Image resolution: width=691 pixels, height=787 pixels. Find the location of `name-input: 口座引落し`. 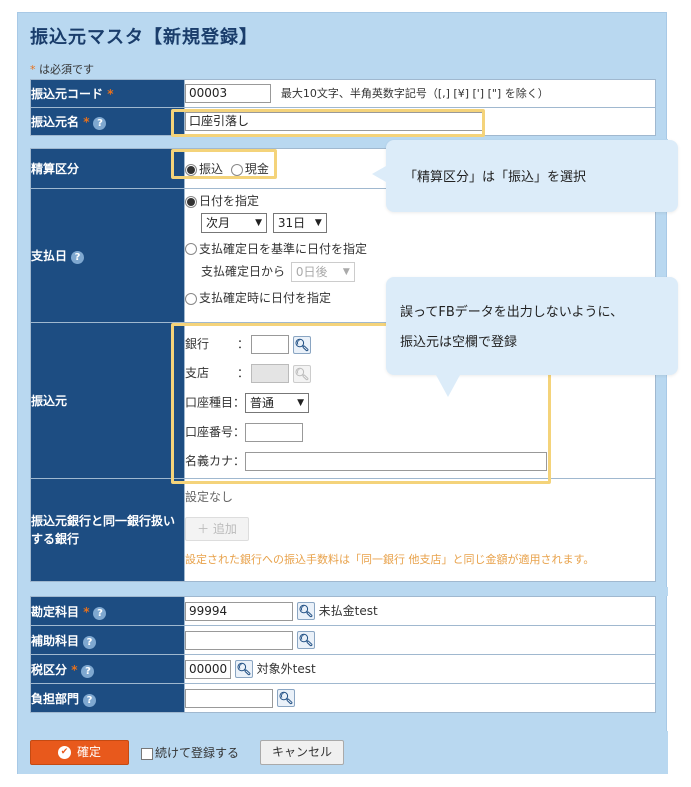

name-input: 口座引落し is located at coordinates (335, 121).